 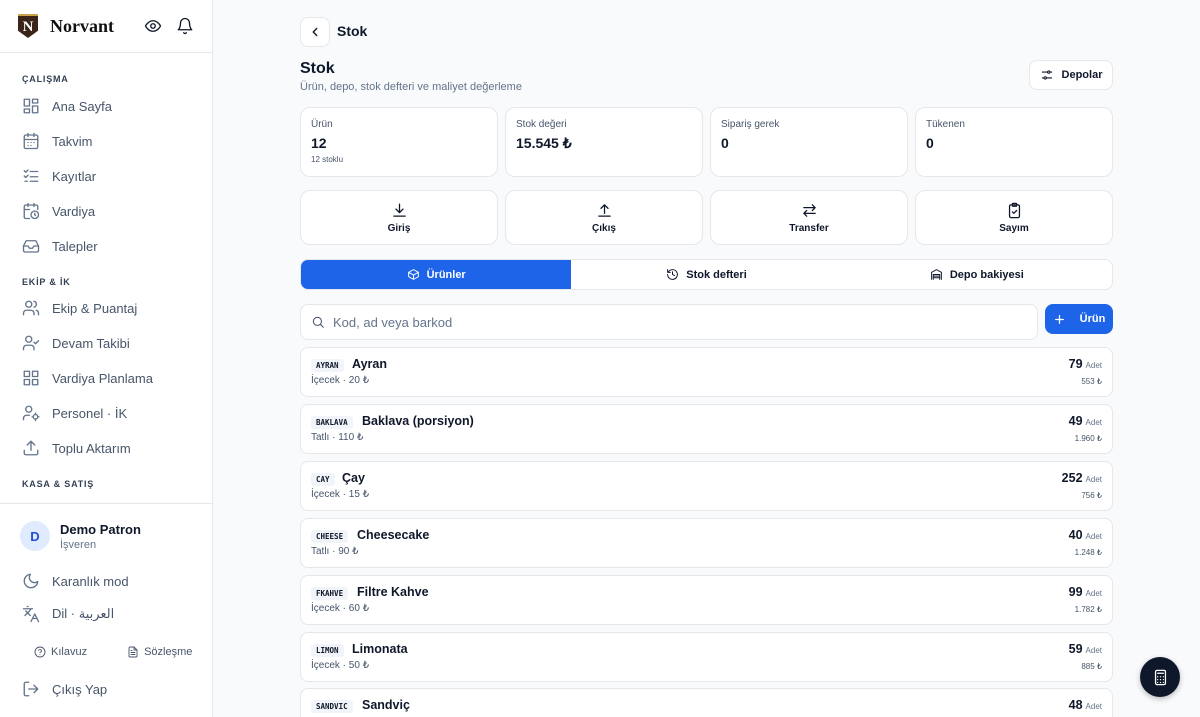 What do you see at coordinates (31, 308) in the screenshot?
I see `users-icon` at bounding box center [31, 308].